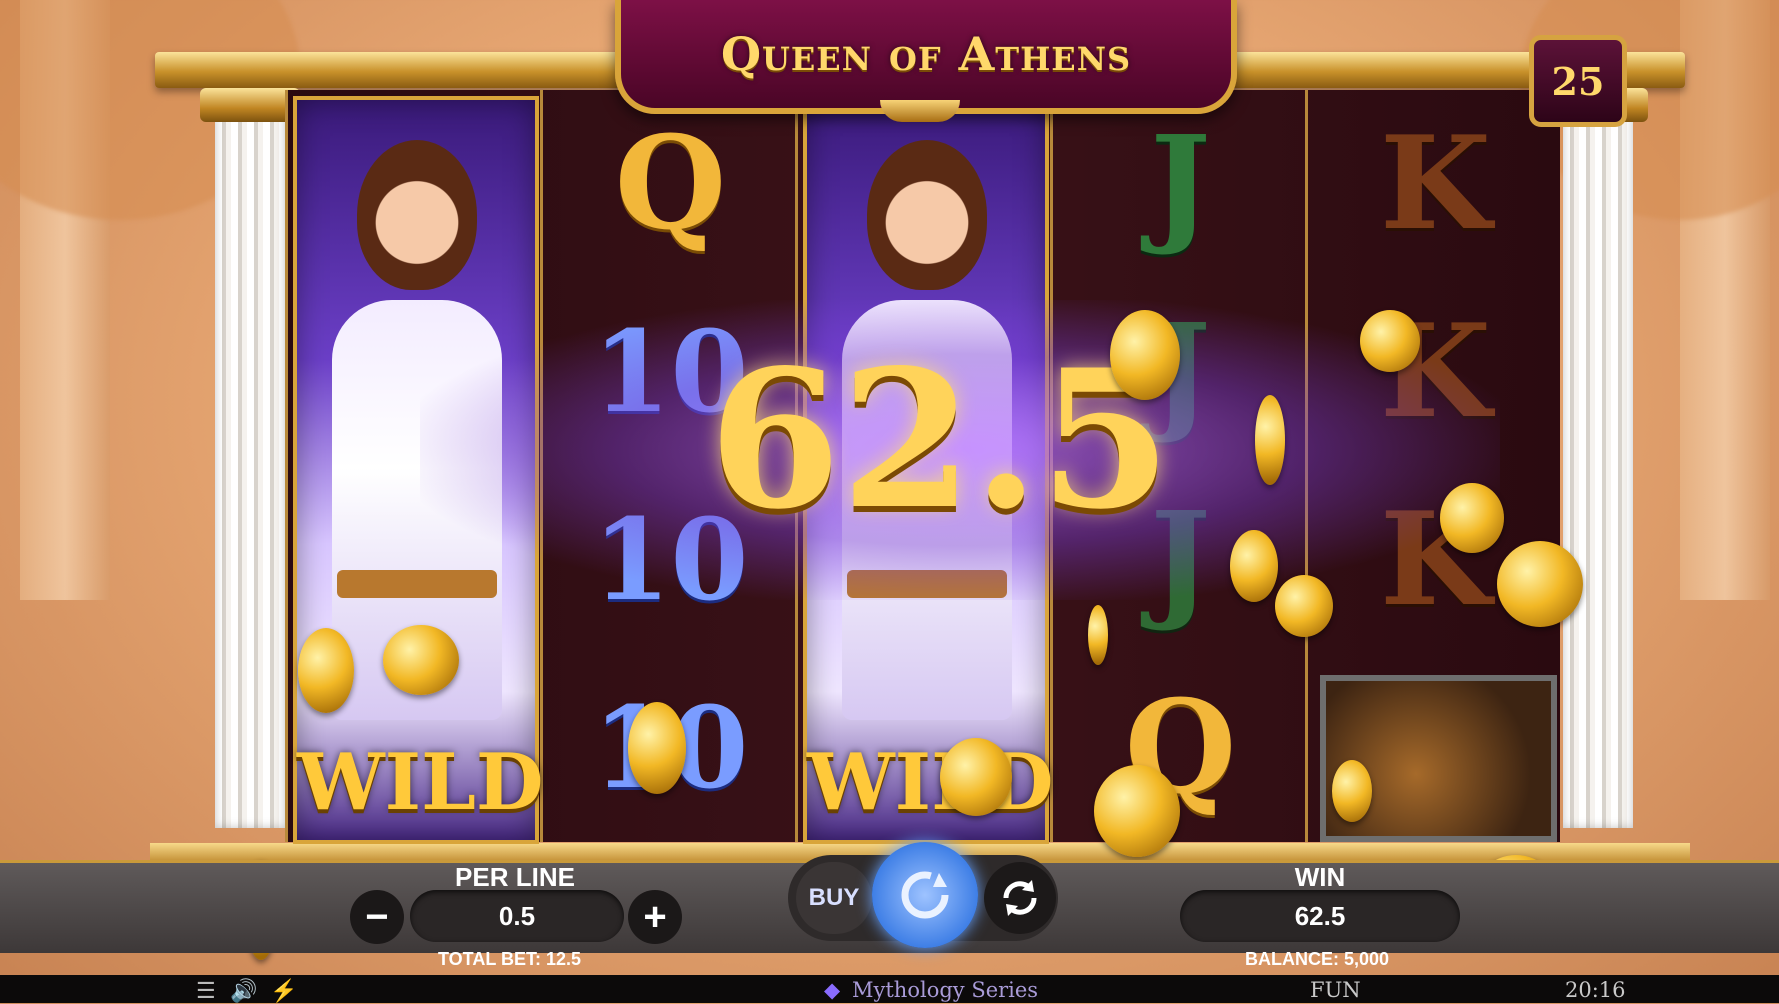 This screenshot has height=1004, width=1779. What do you see at coordinates (515, 877) in the screenshot?
I see `per-line-label: PER LINE` at bounding box center [515, 877].